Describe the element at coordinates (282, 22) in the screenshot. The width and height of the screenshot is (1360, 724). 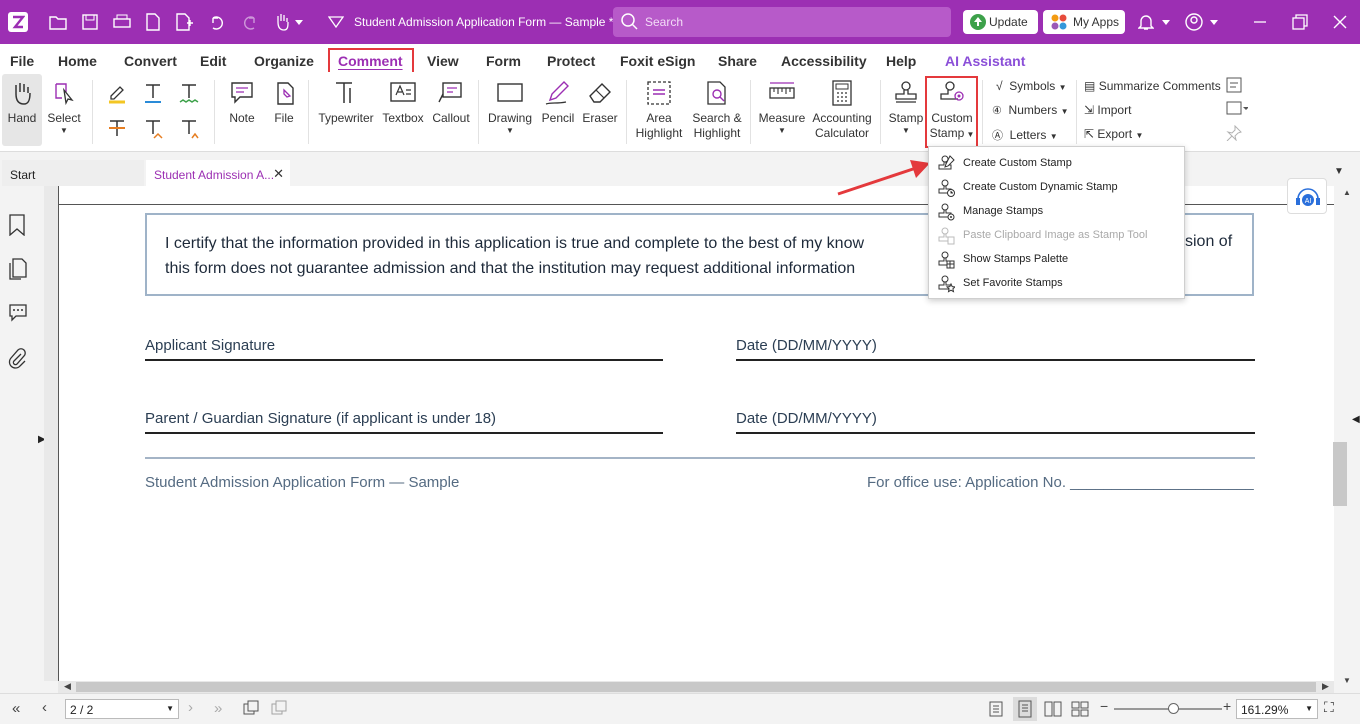
I see `hand-tool-icon` at that location.